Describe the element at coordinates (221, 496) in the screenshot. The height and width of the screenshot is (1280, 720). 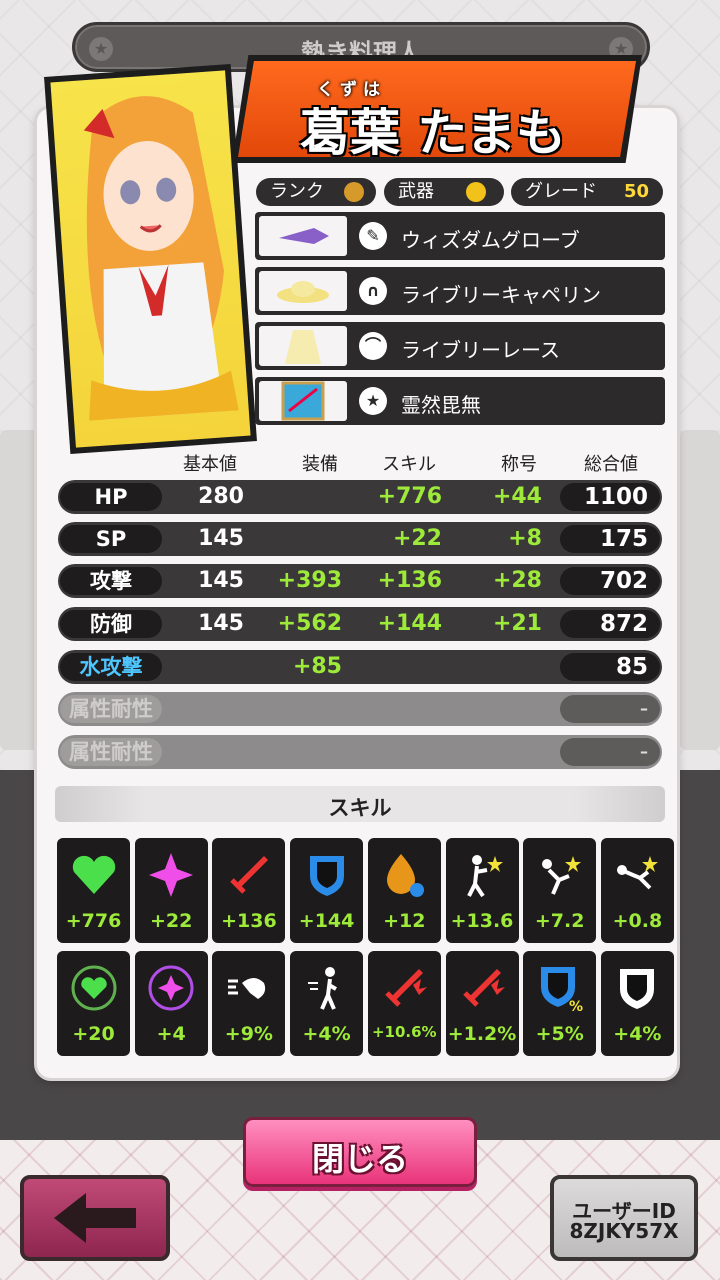
I see `stat-base: 280` at that location.